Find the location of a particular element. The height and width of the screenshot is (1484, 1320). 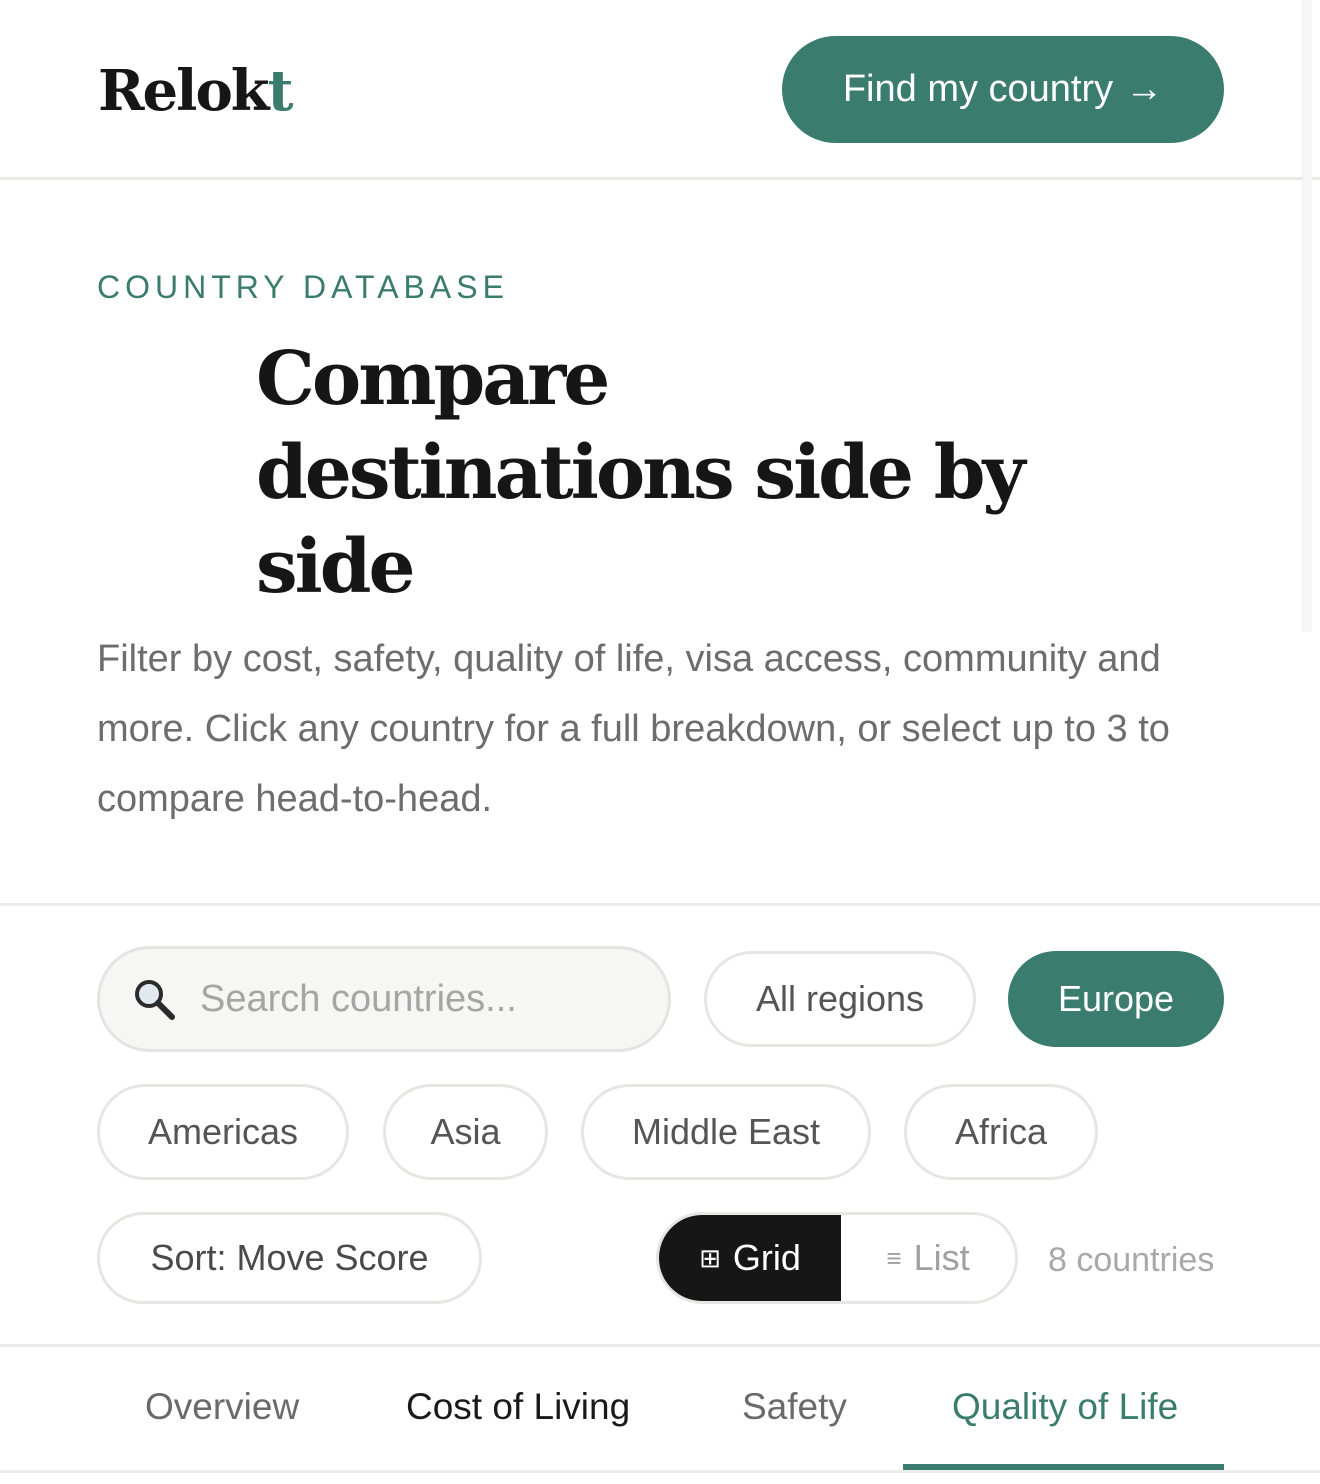

page-title: Compare destinations side by side is located at coordinates (656, 473).